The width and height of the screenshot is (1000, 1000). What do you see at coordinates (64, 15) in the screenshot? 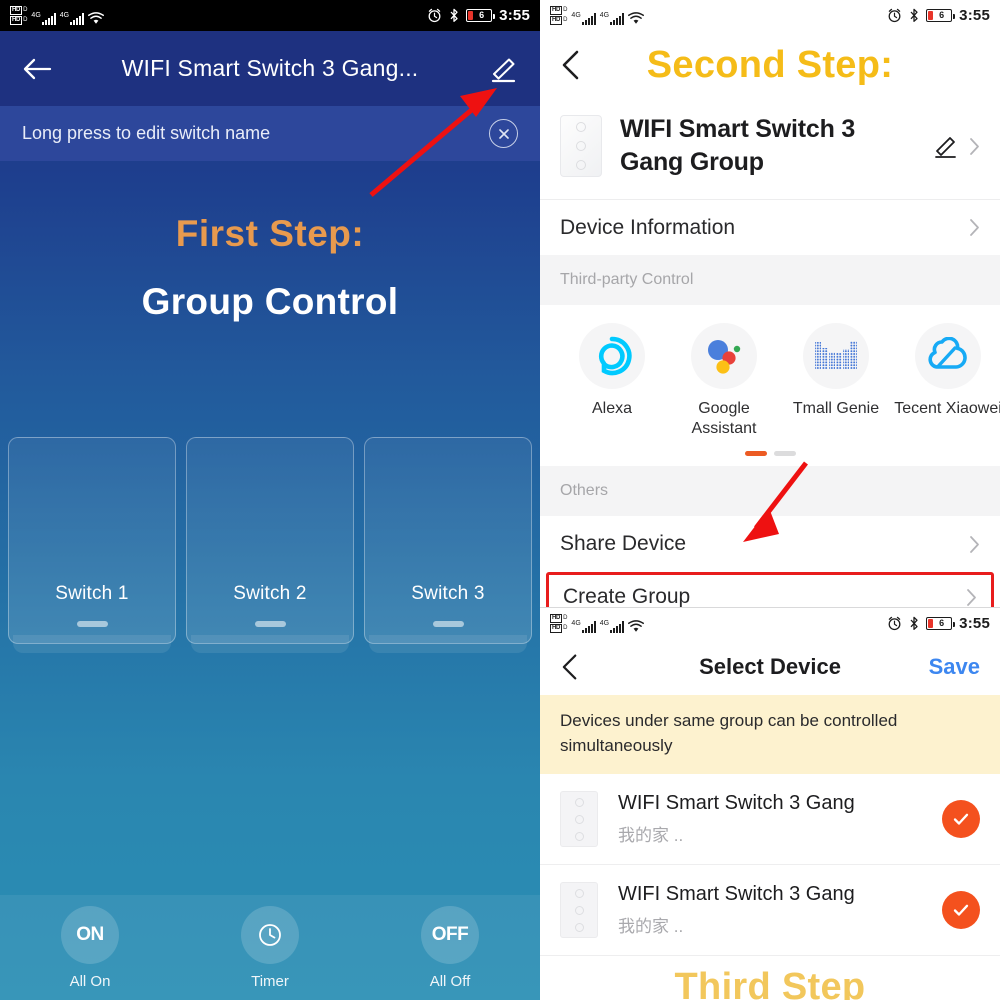
I see `network-type-label-2: 4G` at bounding box center [64, 15].